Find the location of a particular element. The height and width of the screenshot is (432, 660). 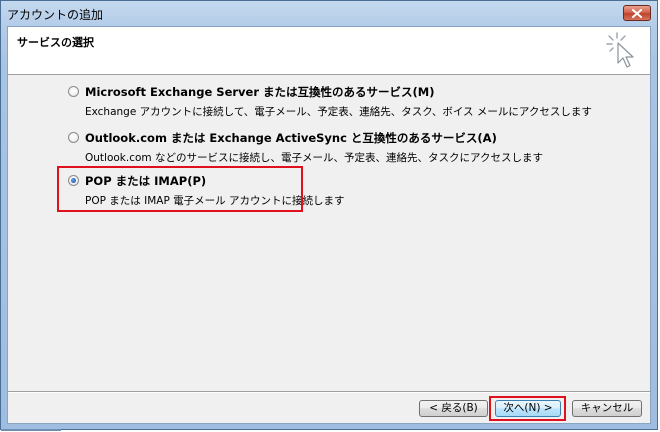

header-panel: サービスの選択 is located at coordinates (329, 51).